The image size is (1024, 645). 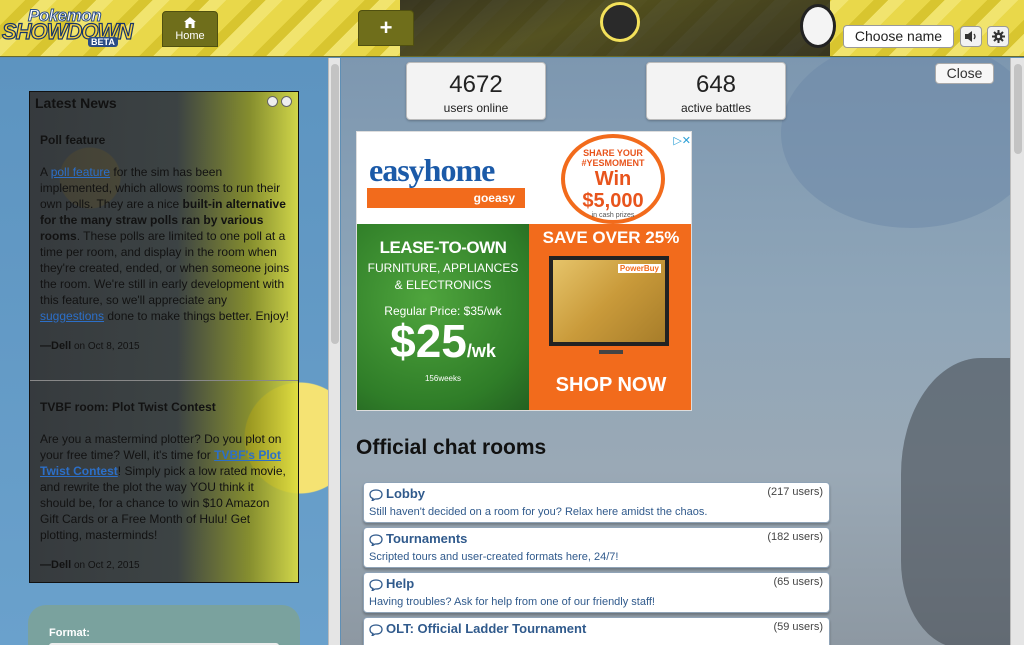 I want to click on ad-shop-now: SHOP NOW, so click(x=610, y=385).